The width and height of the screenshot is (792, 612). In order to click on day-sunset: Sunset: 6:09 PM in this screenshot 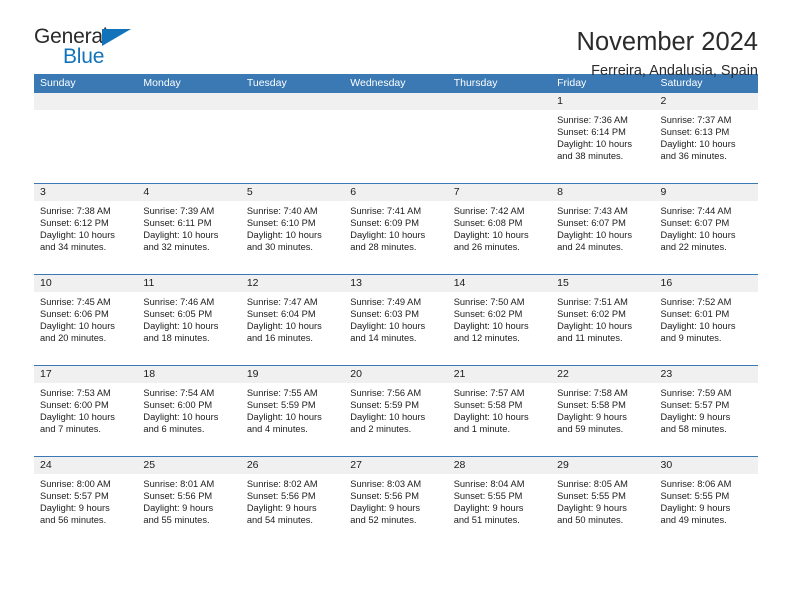, I will do `click(384, 223)`.